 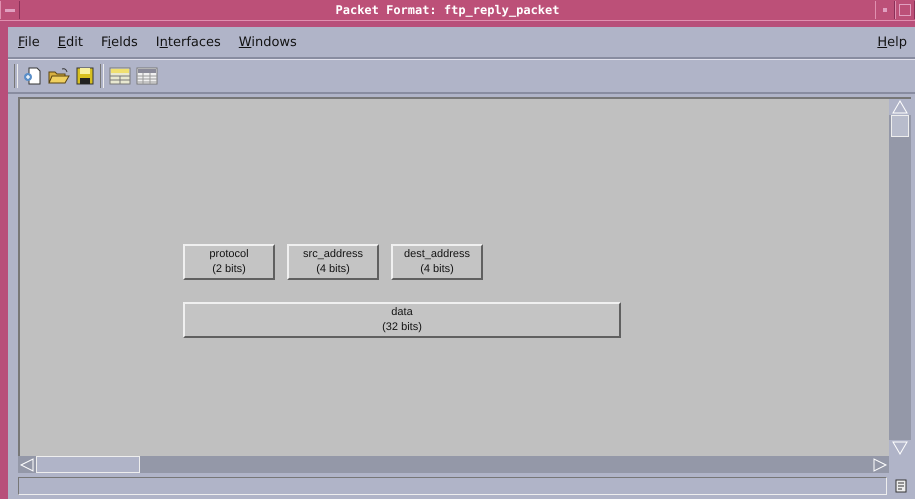 I want to click on document-icon, so click(x=901, y=486).